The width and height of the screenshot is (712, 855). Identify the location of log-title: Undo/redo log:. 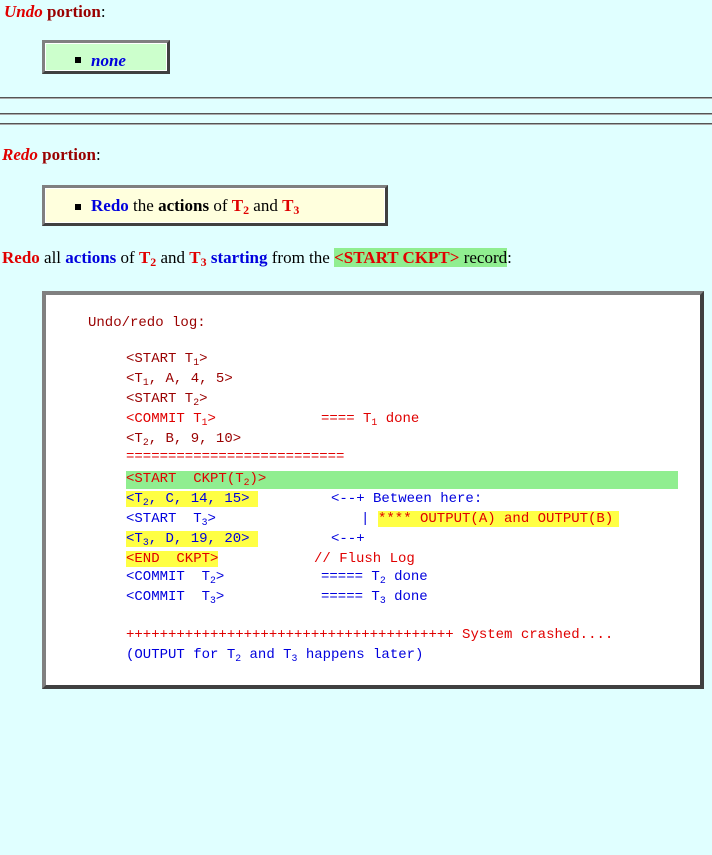
(147, 323).